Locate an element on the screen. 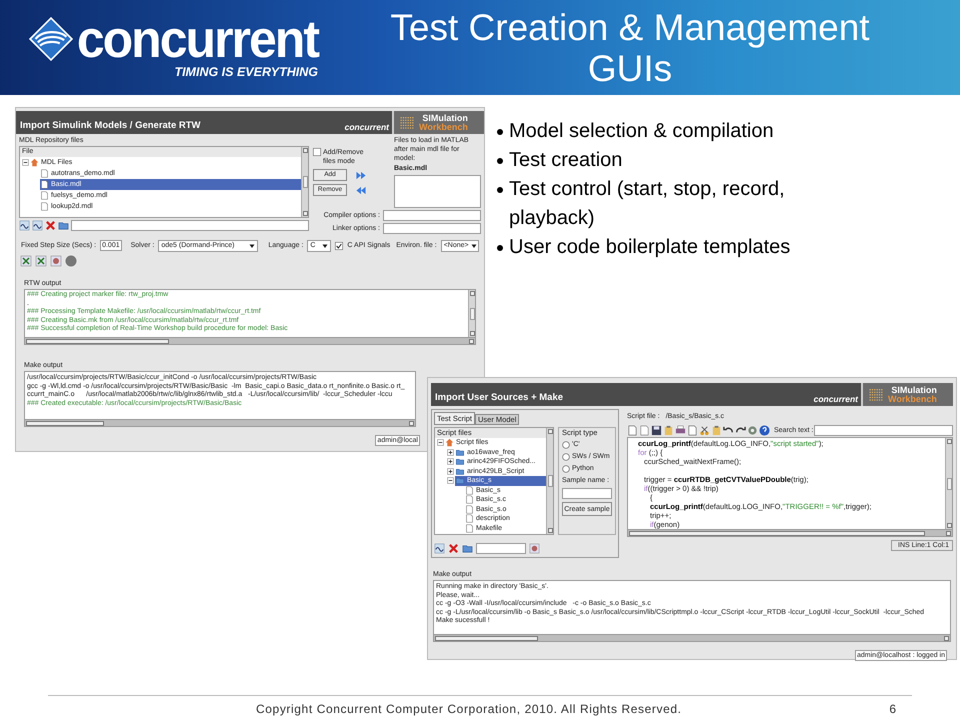 This screenshot has height=720, width=960. bullet-text: Test creation is located at coordinates (565, 160).